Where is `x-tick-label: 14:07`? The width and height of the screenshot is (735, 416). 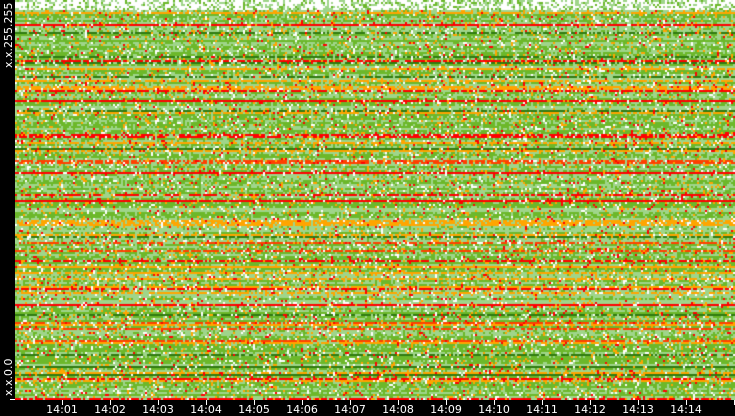
x-tick-label: 14:07 is located at coordinates (350, 409).